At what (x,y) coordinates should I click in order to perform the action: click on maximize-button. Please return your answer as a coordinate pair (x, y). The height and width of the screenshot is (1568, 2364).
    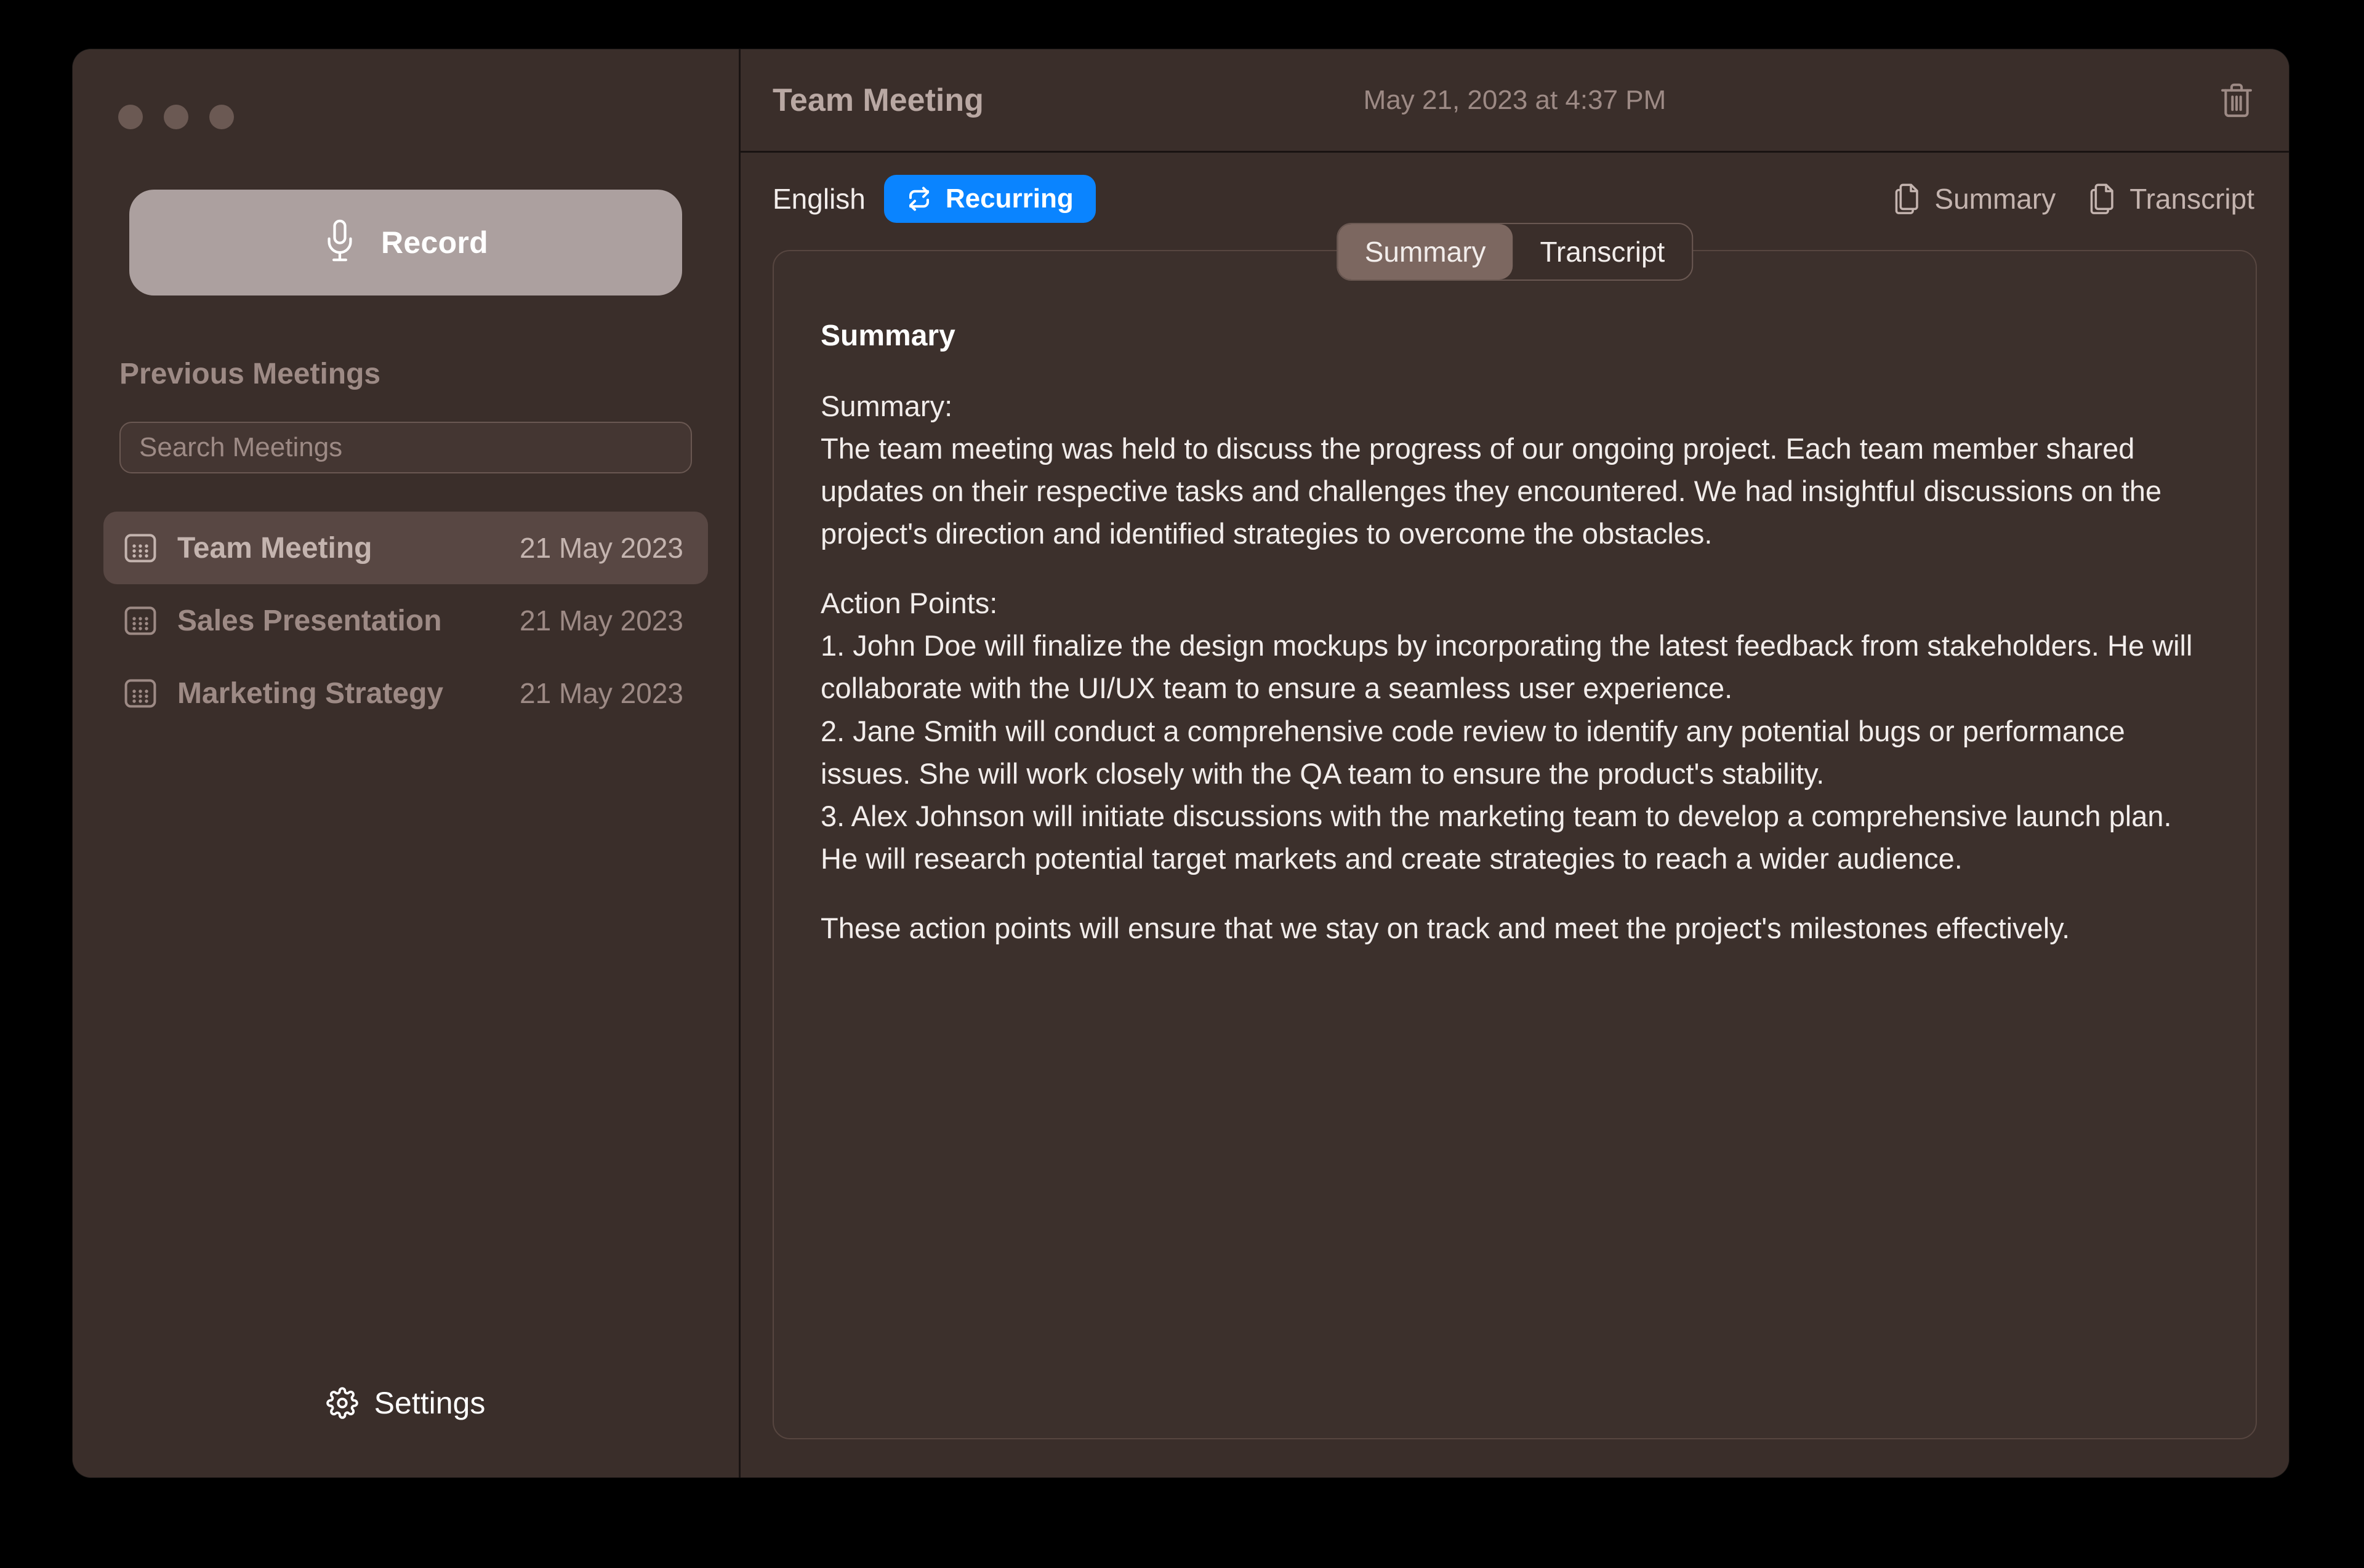
    Looking at the image, I should click on (221, 117).